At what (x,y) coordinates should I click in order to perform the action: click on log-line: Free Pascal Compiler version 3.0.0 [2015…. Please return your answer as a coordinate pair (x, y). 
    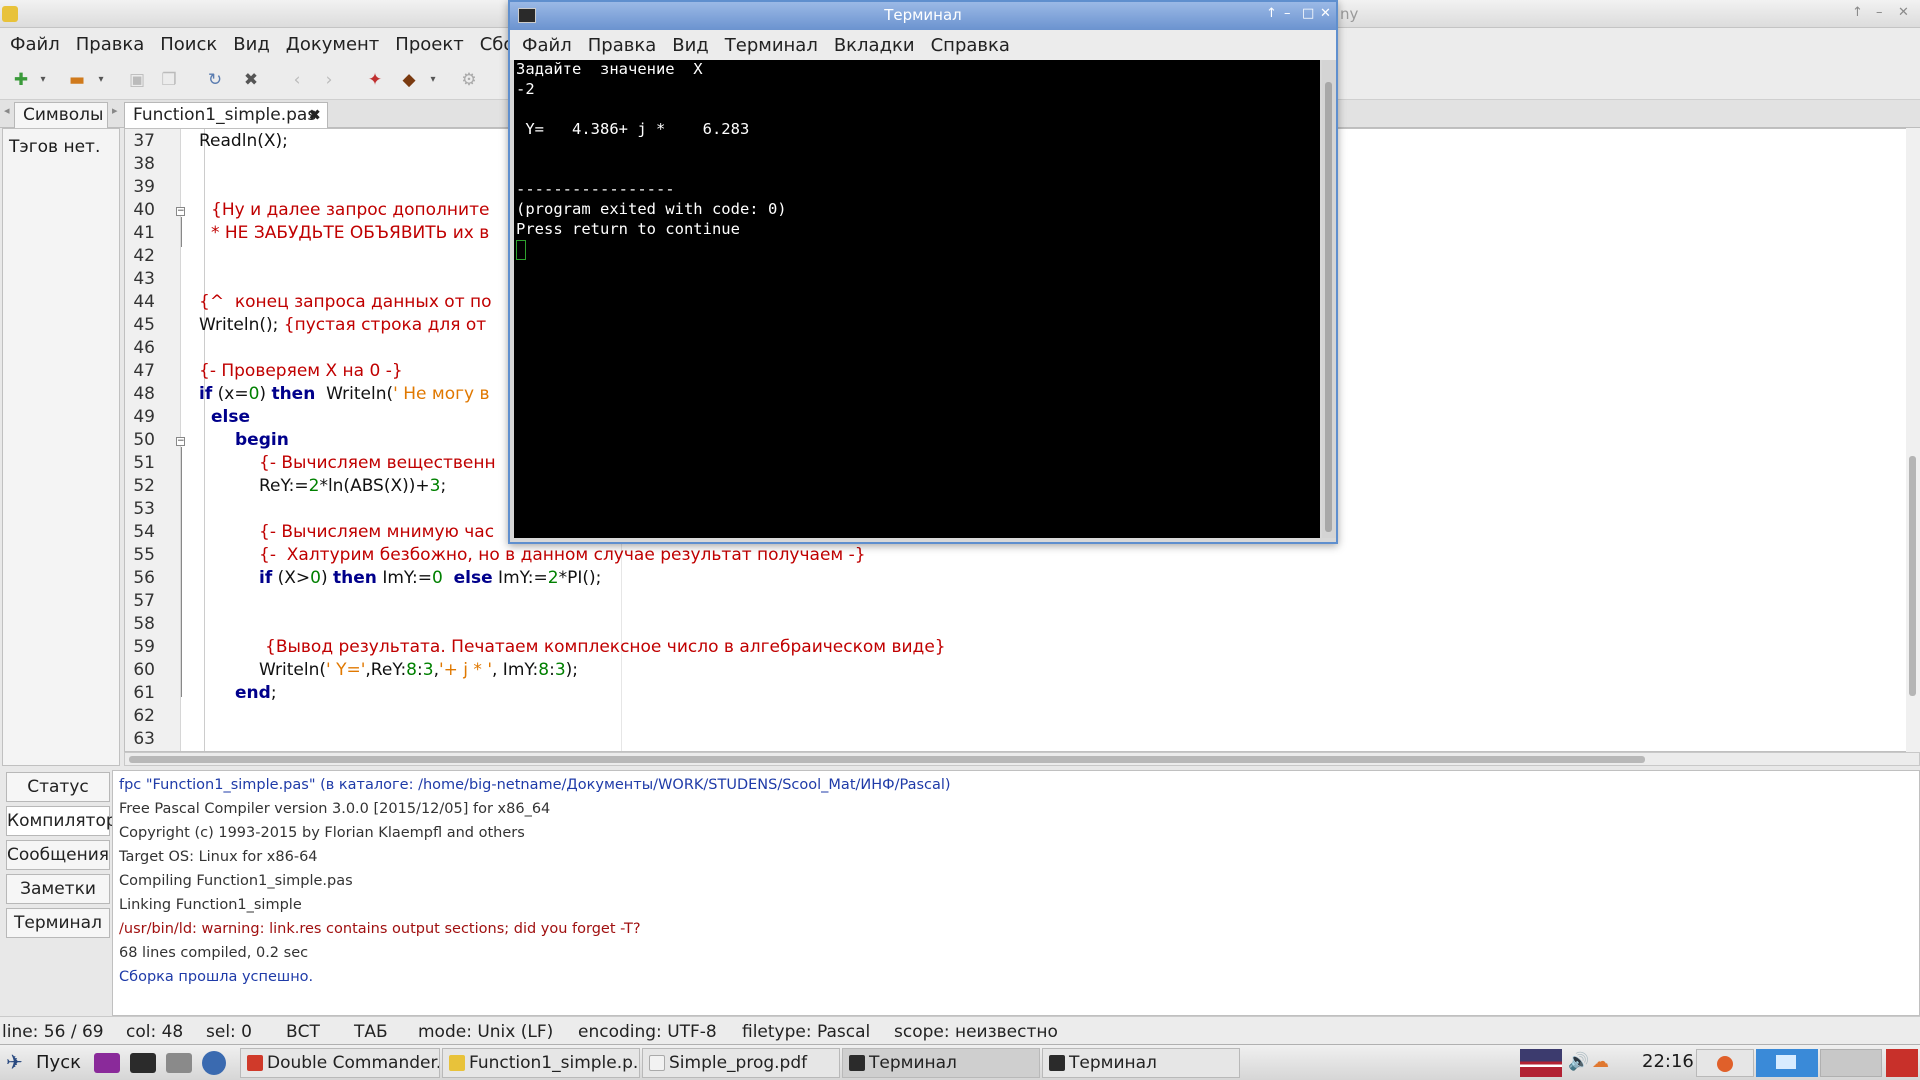
    Looking at the image, I should click on (335, 809).